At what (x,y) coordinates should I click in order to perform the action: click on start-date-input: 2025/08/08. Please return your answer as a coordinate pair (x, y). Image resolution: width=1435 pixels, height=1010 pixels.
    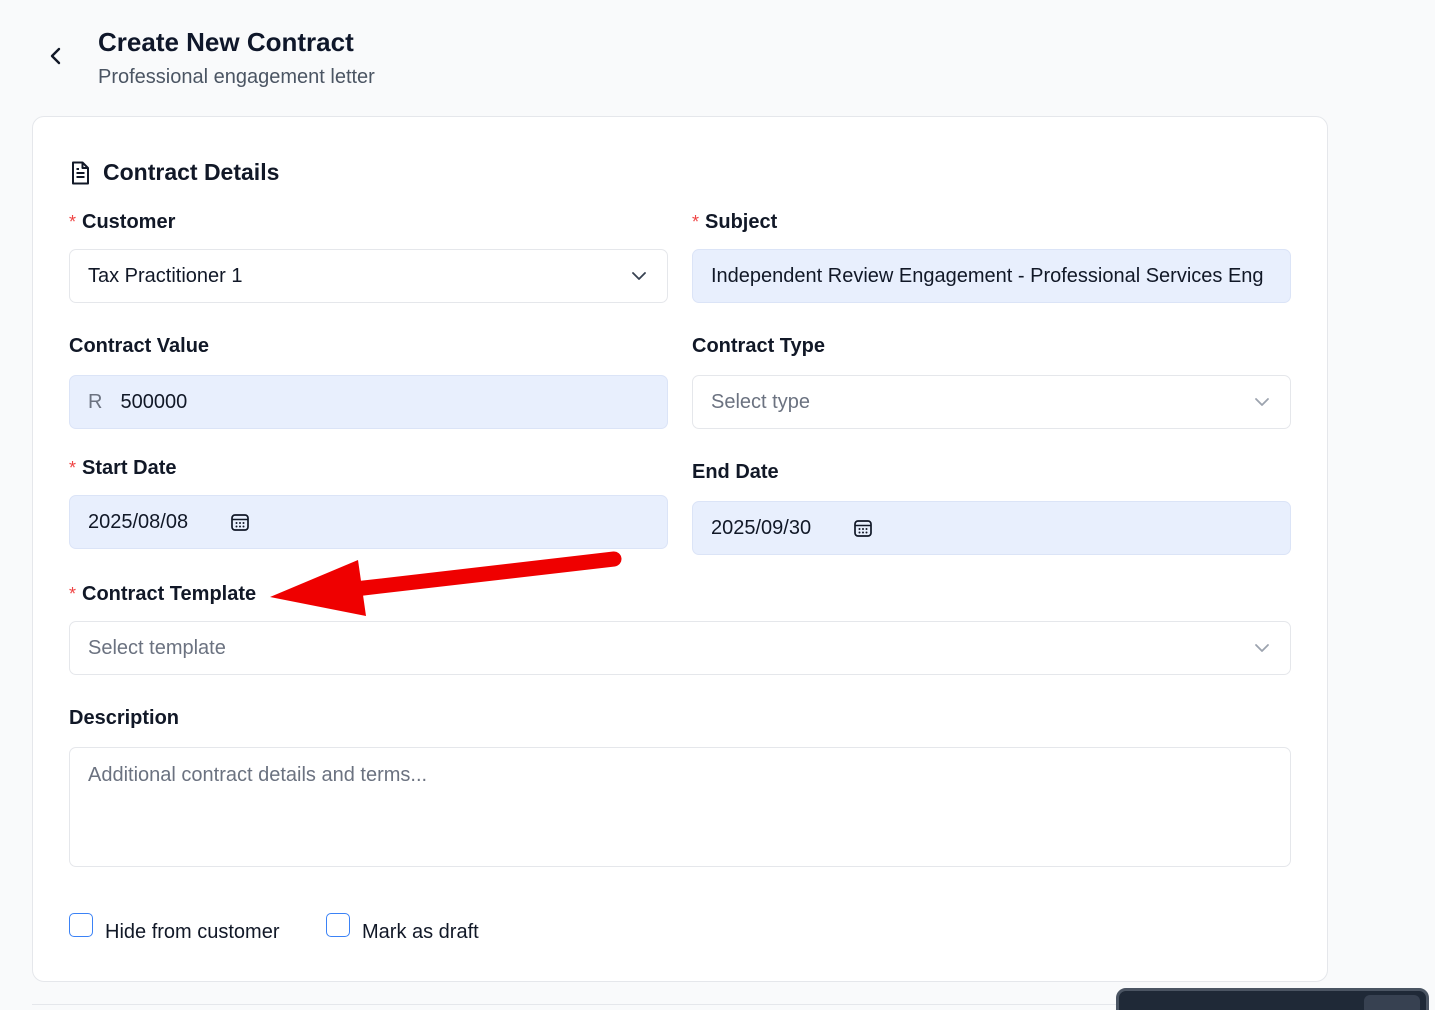
    Looking at the image, I should click on (368, 522).